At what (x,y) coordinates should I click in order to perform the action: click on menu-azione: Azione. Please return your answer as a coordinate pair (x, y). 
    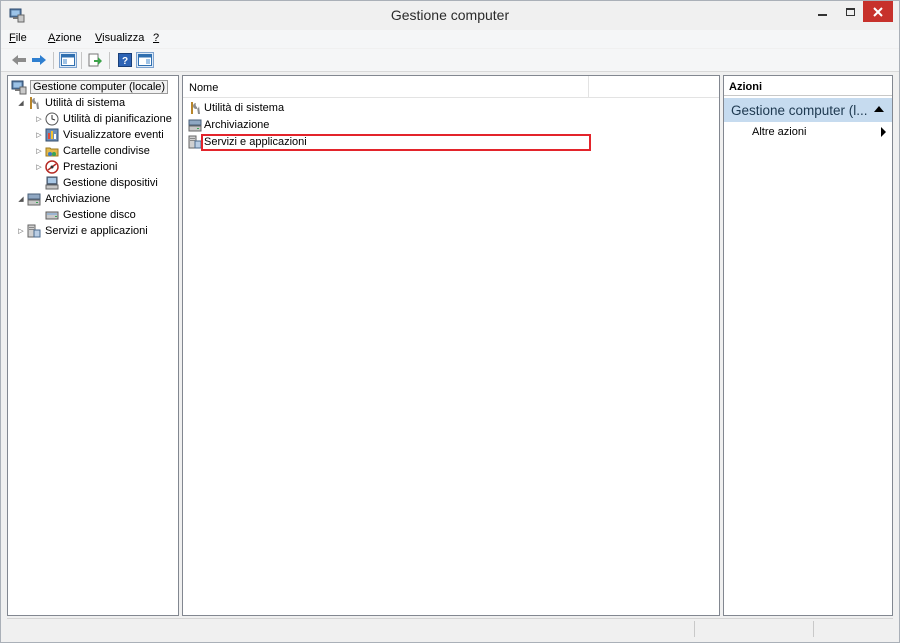
    Looking at the image, I should click on (65, 38).